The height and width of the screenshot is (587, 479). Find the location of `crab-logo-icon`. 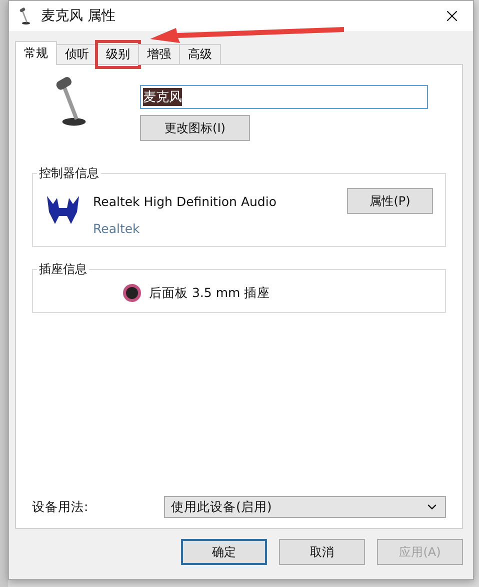

crab-logo-icon is located at coordinates (63, 210).